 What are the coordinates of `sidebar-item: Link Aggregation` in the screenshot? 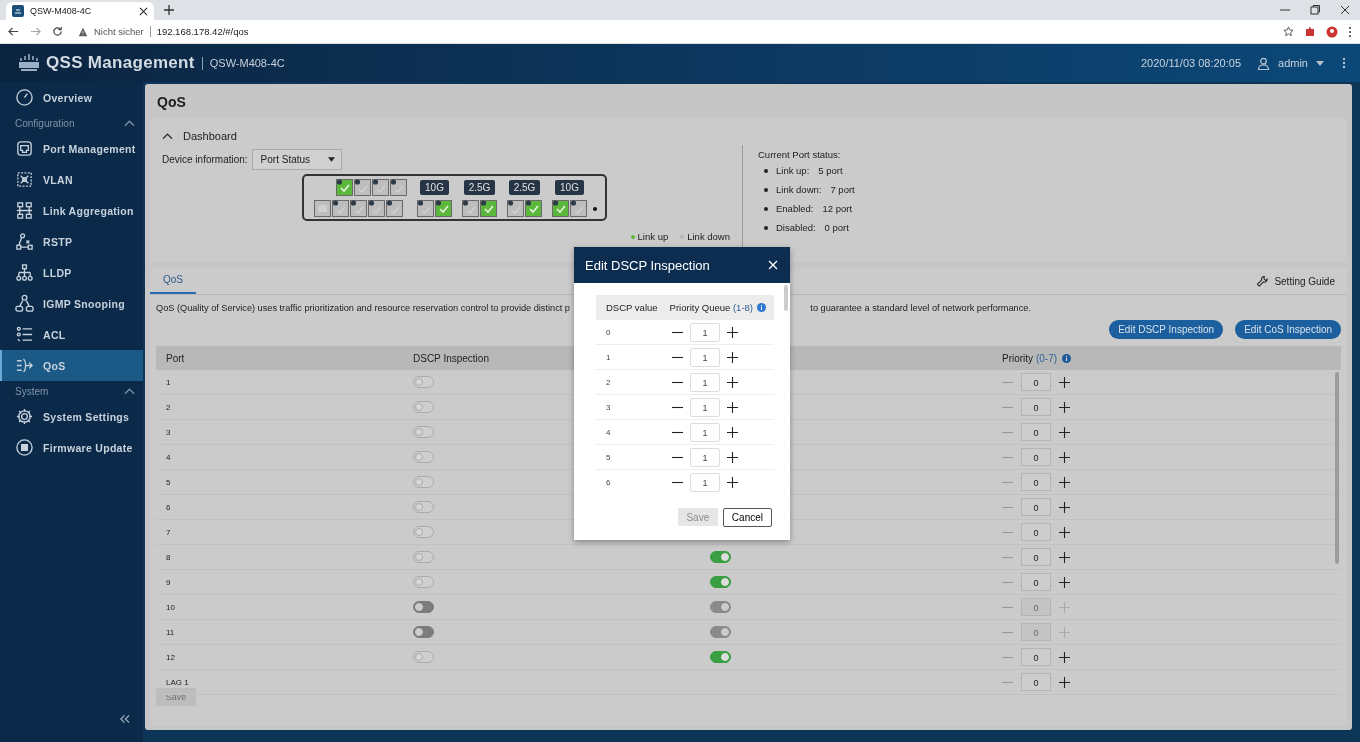 It's located at (71, 210).